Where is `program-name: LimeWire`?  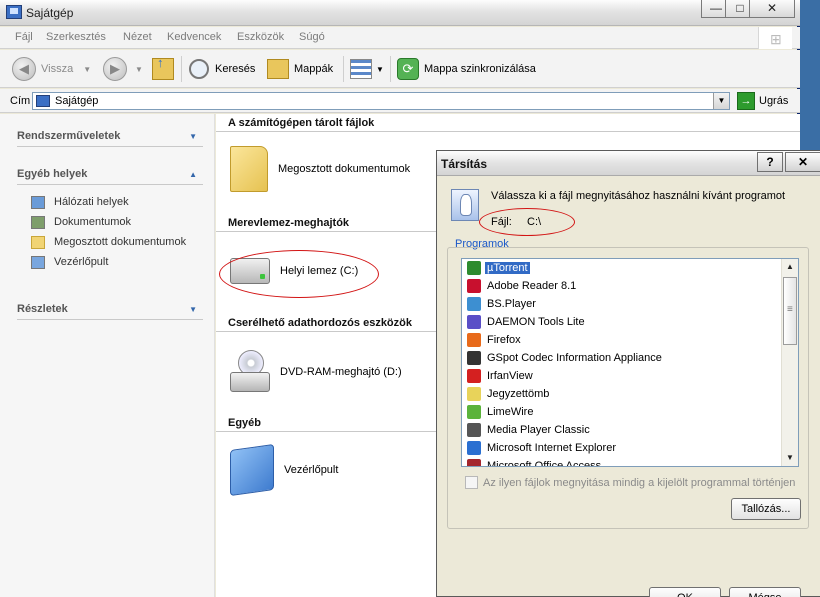
program-name: LimeWire is located at coordinates (510, 412).